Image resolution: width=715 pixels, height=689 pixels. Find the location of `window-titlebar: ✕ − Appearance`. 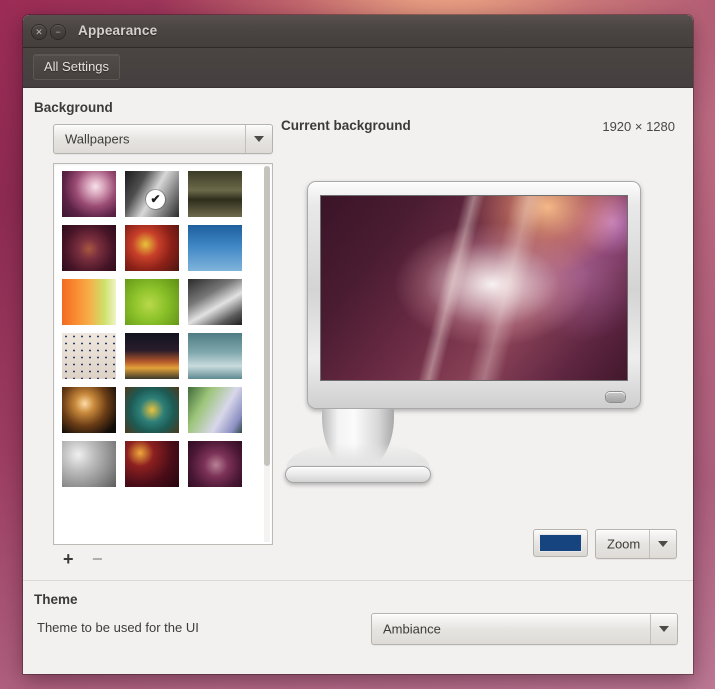

window-titlebar: ✕ − Appearance is located at coordinates (358, 31).